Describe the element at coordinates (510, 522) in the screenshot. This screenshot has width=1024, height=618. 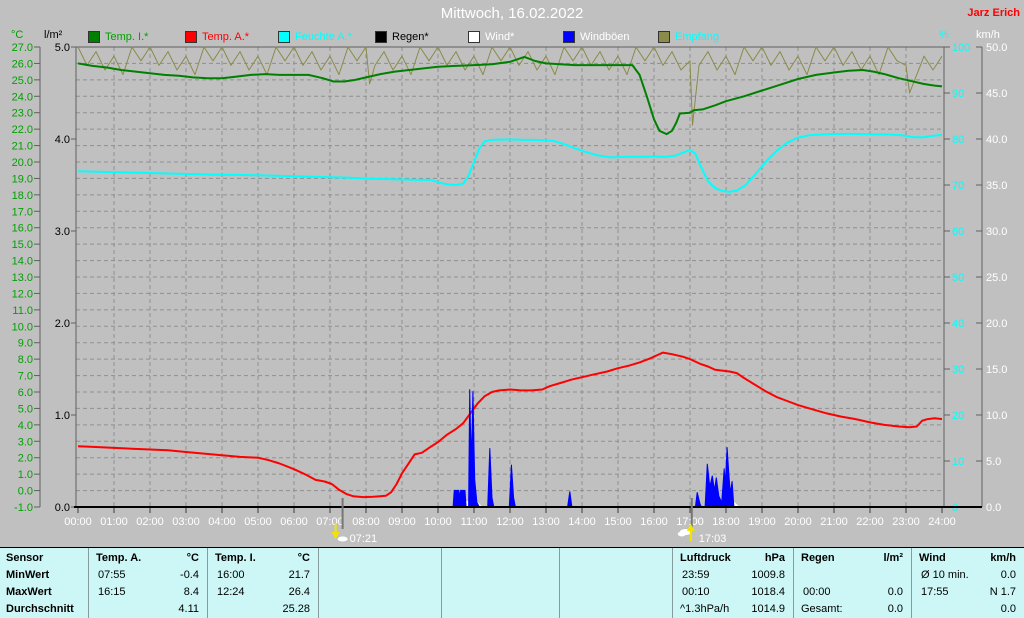
I see `svg-text: 12:00` at that location.